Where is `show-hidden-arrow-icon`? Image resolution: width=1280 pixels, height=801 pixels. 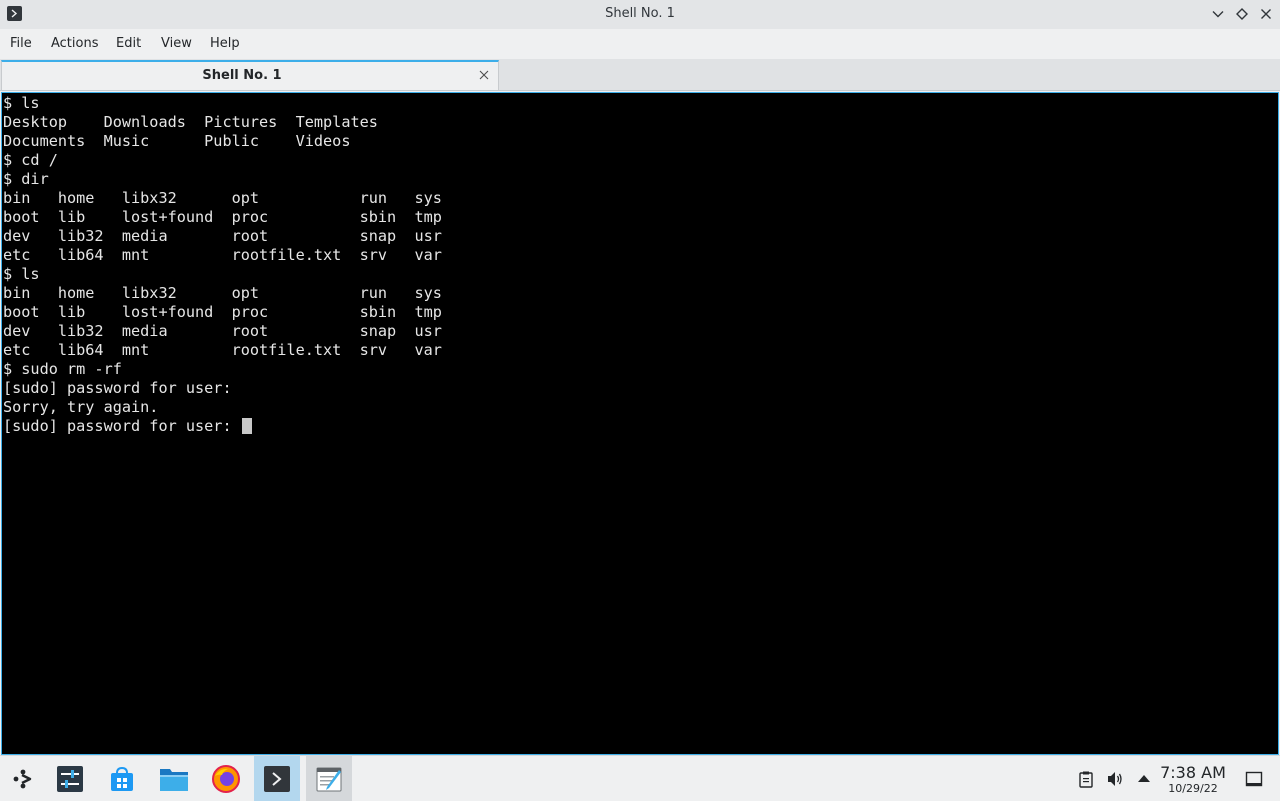
show-hidden-arrow-icon is located at coordinates (1144, 779).